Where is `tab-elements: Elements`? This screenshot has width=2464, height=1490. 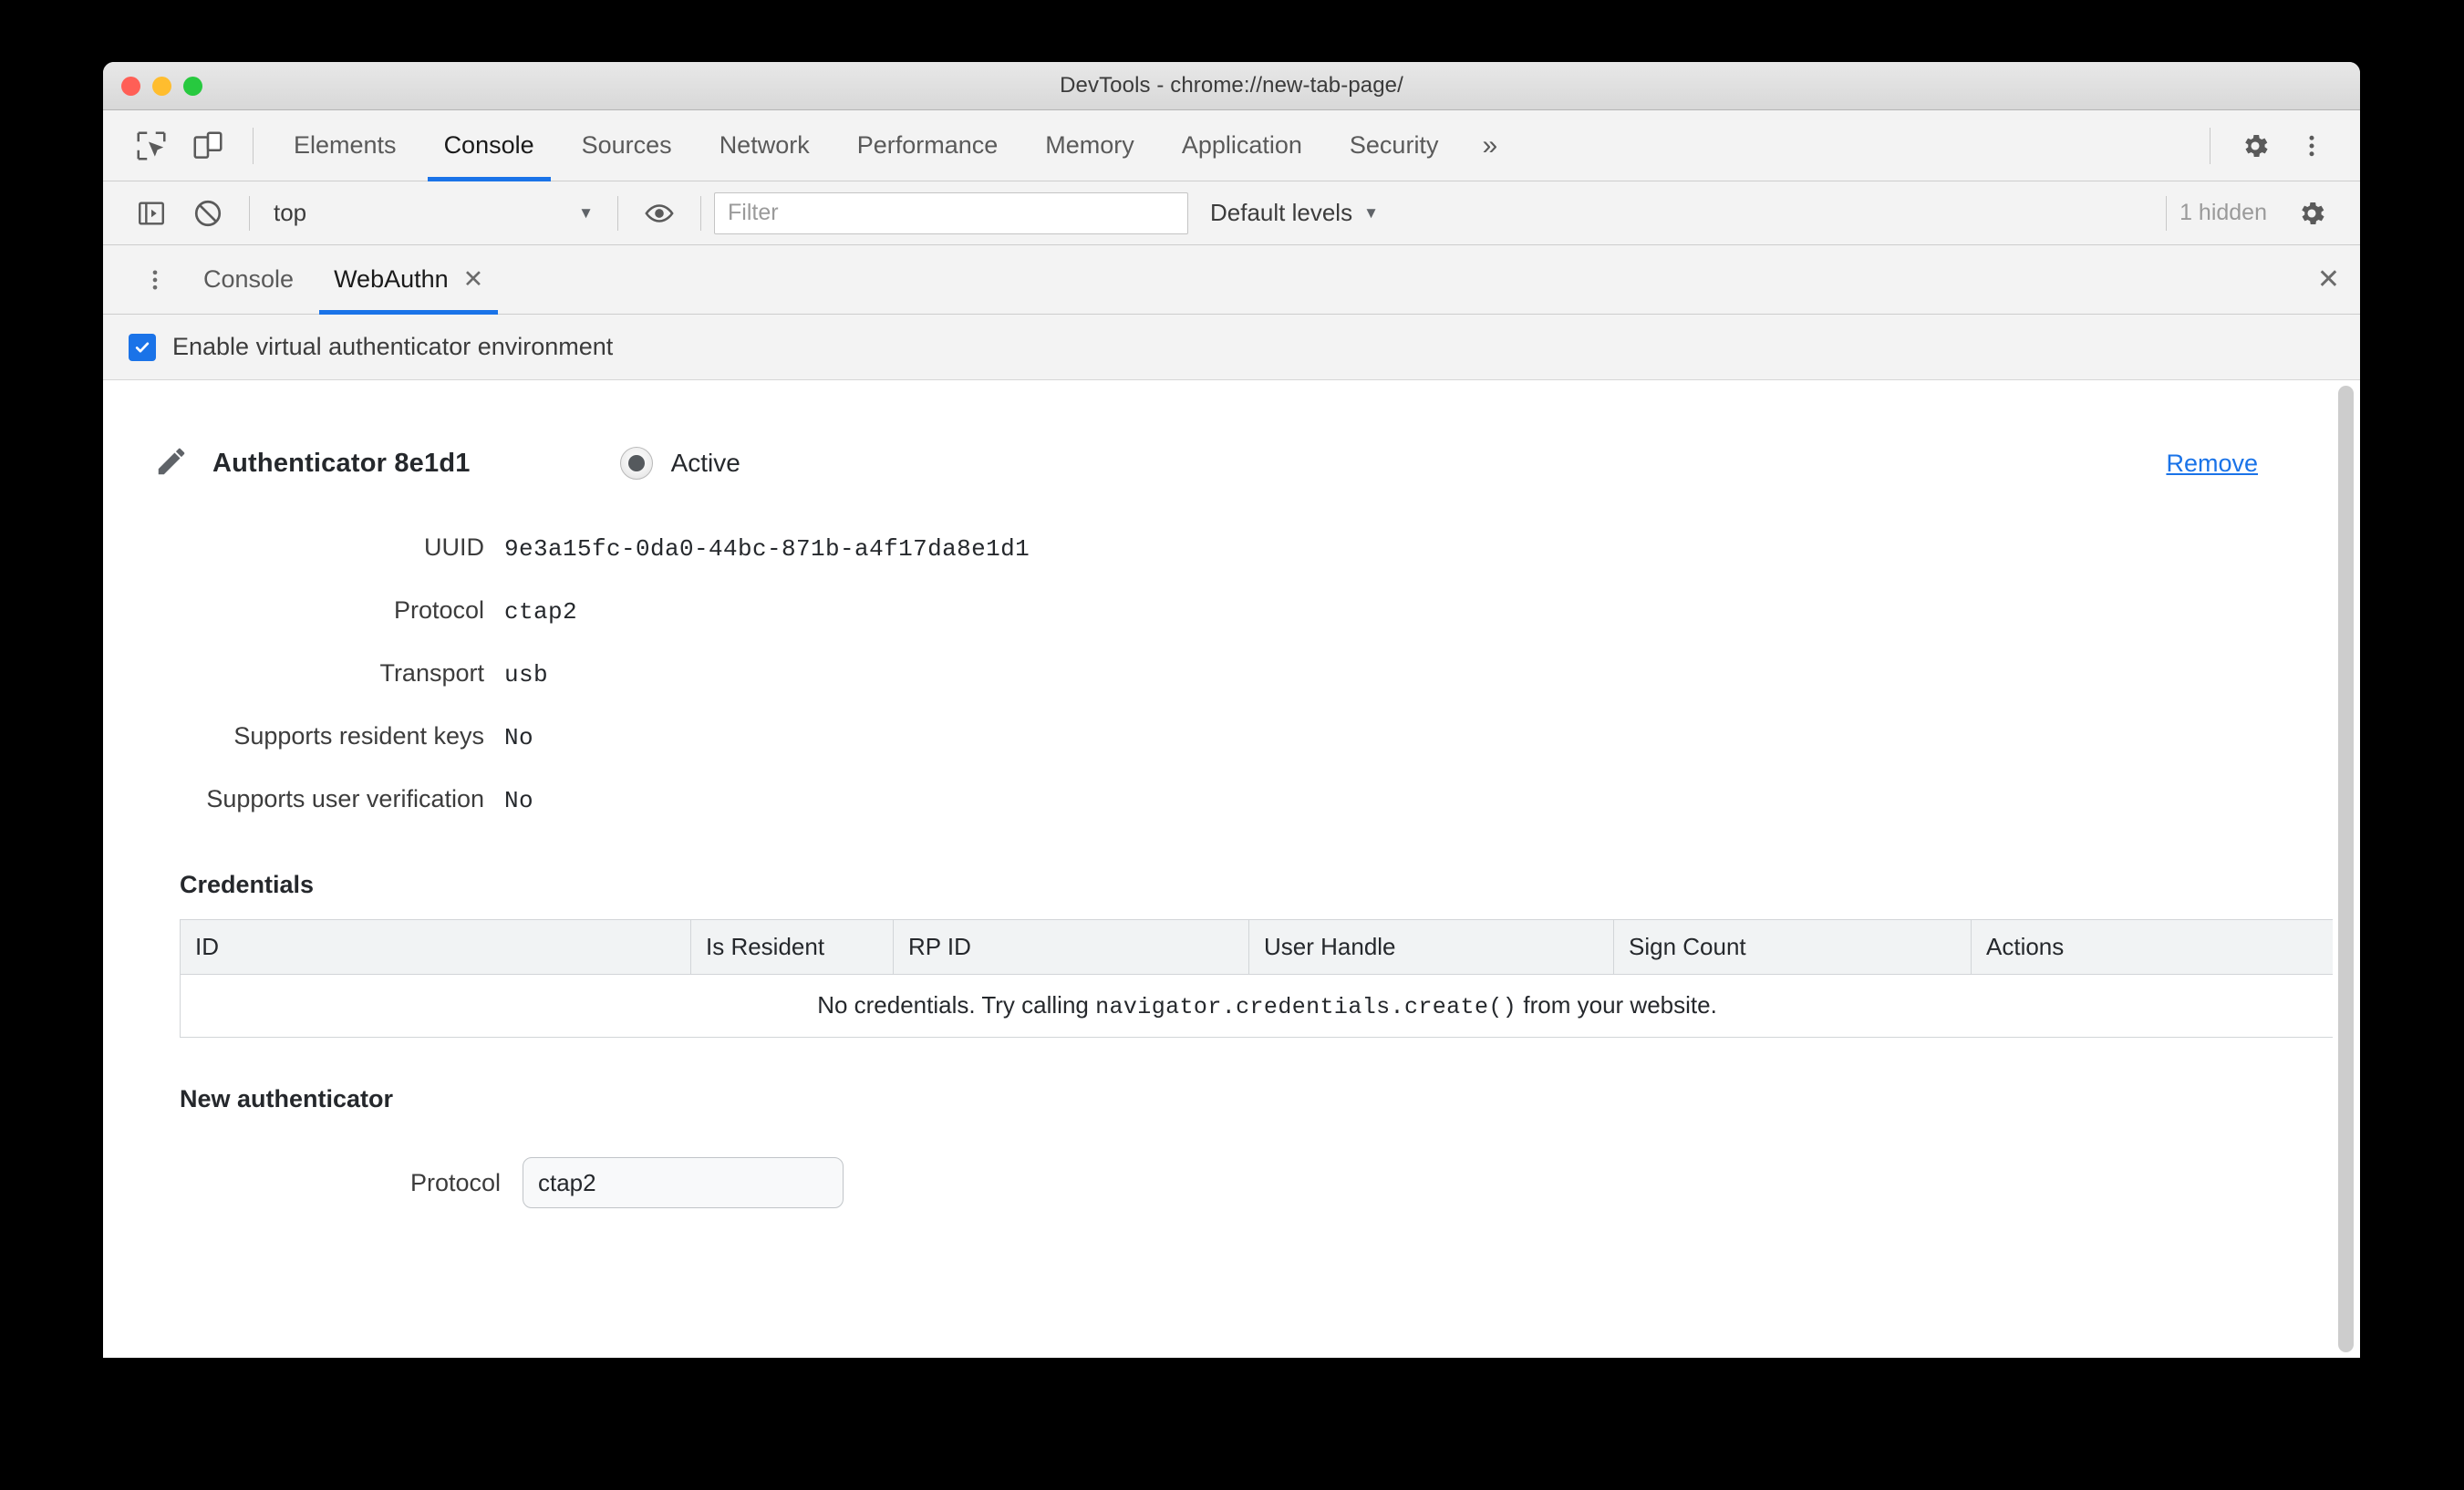
tab-elements: Elements is located at coordinates (345, 145).